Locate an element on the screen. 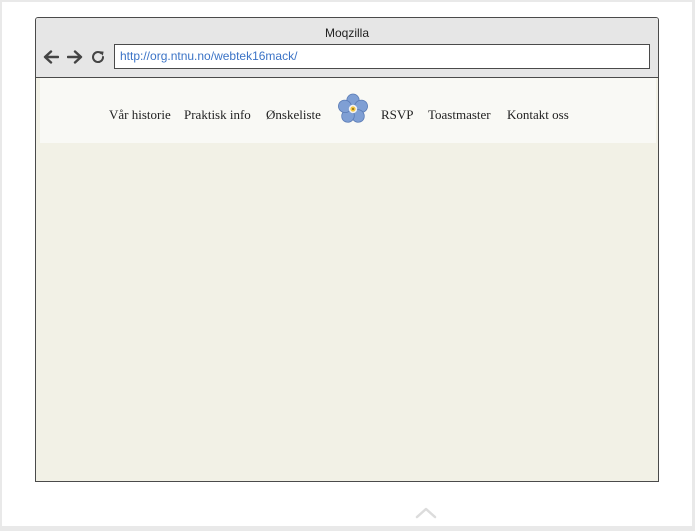  nav-link-onskeliste: Ønskeliste is located at coordinates (293, 115).